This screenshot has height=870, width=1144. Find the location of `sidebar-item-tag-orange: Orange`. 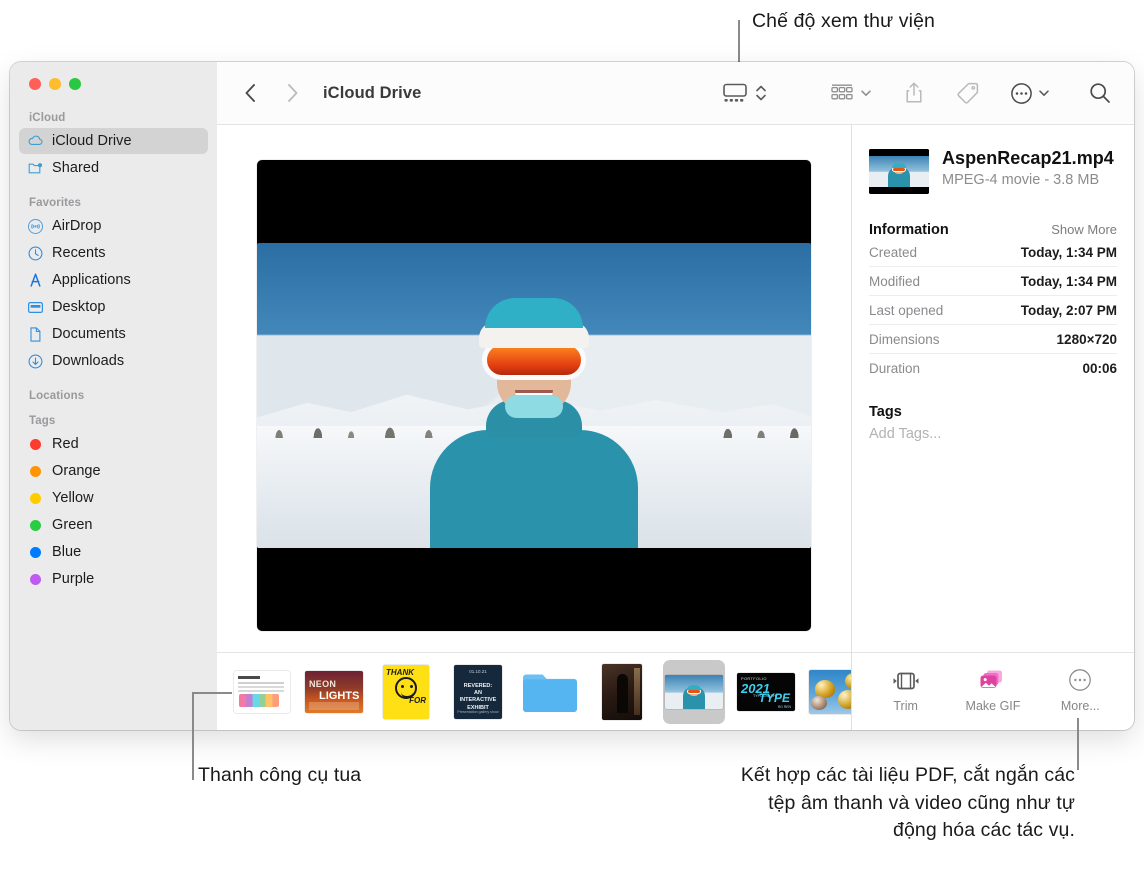

sidebar-item-tag-orange: Orange is located at coordinates (113, 471).